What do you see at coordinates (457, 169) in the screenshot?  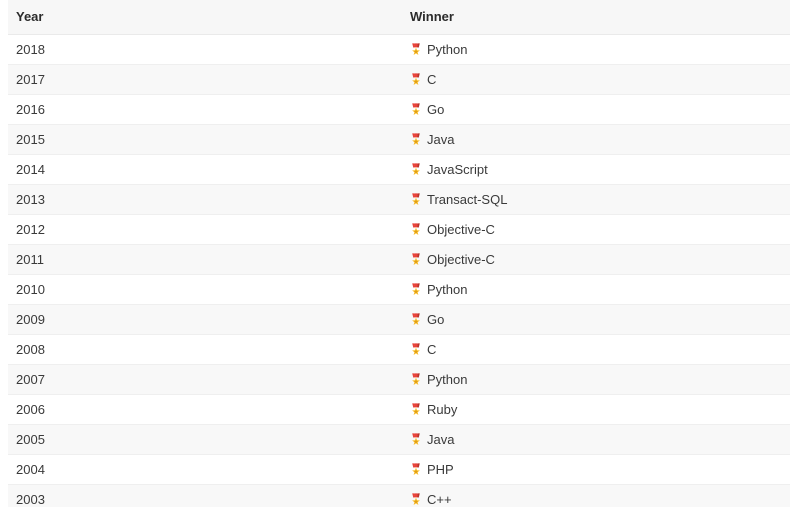 I see `winner-name: JavaScript` at bounding box center [457, 169].